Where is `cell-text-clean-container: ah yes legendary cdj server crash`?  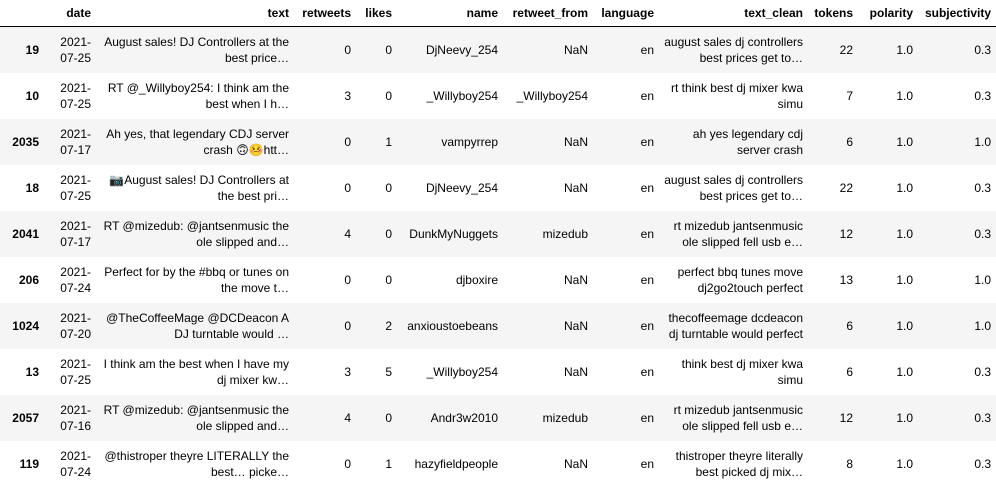
cell-text-clean-container: ah yes legendary cdj server crash is located at coordinates (733, 142).